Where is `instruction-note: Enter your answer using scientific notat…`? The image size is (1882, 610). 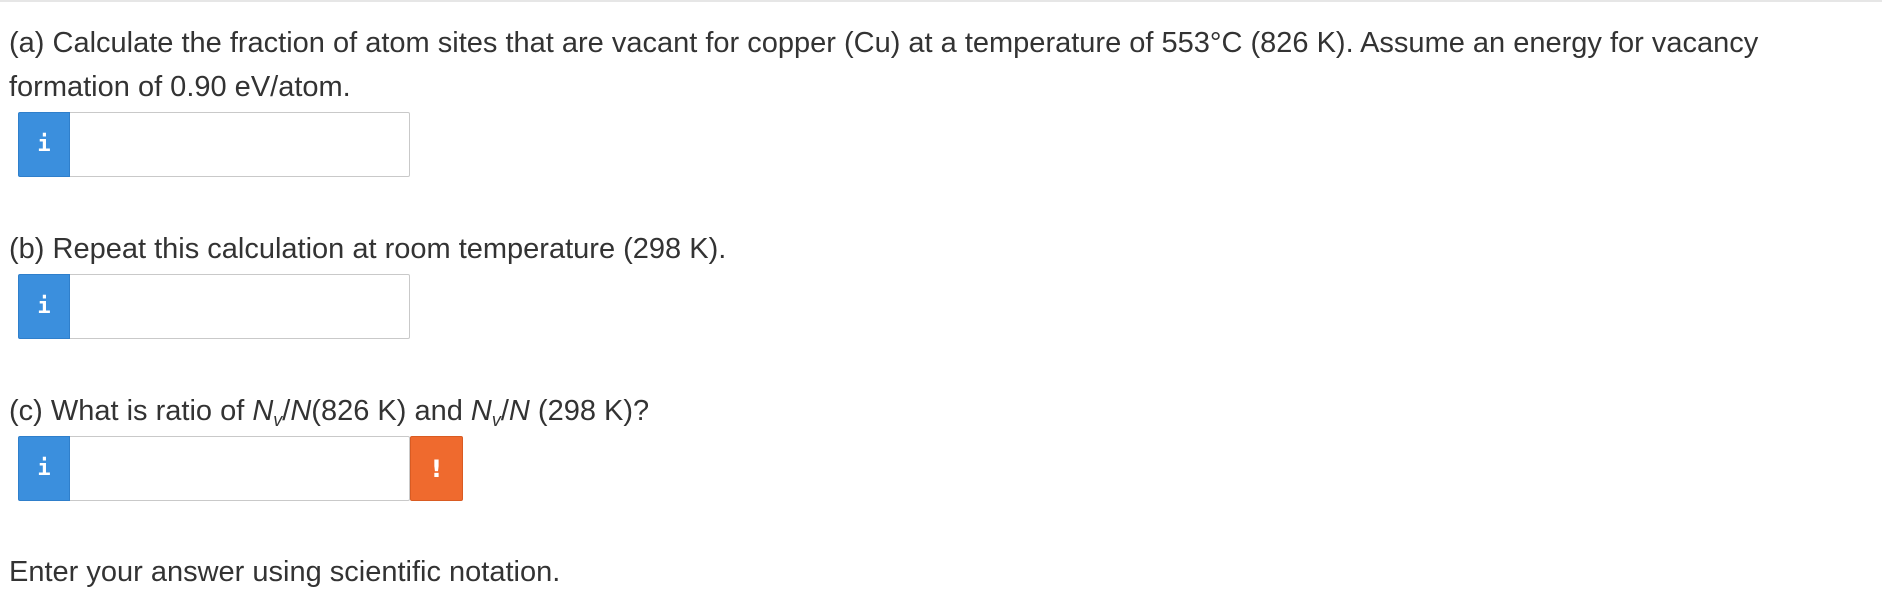 instruction-note: Enter your answer using scientific notat… is located at coordinates (285, 572).